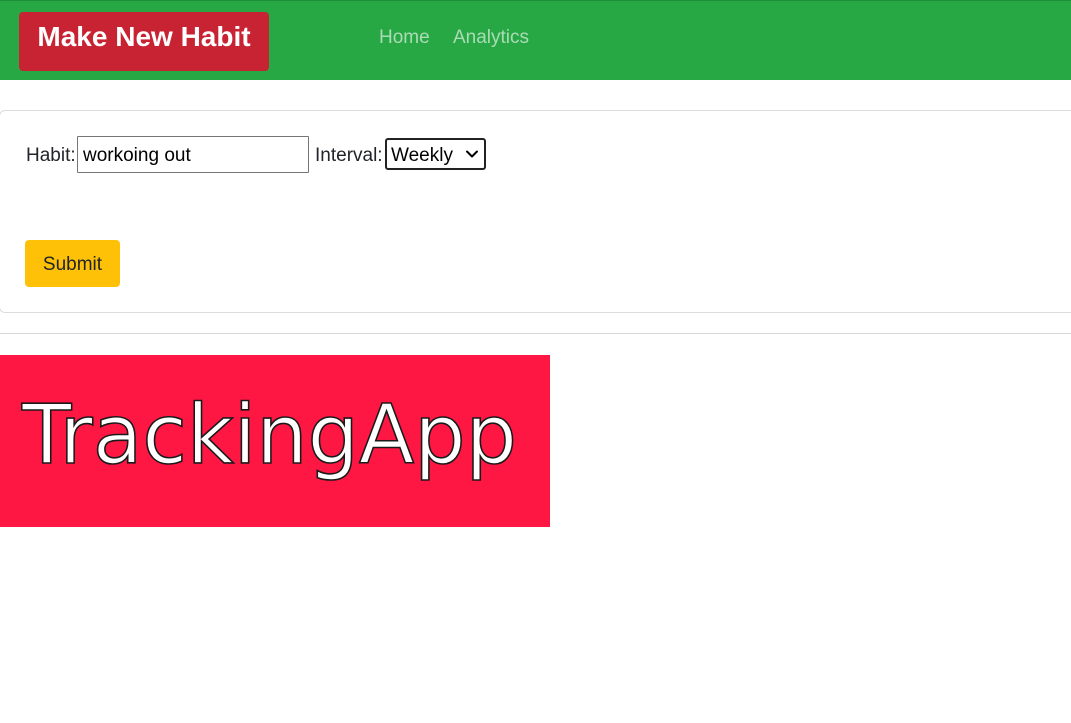 The height and width of the screenshot is (723, 1071). What do you see at coordinates (144, 41) in the screenshot?
I see `brand-button: Make New Habit` at bounding box center [144, 41].